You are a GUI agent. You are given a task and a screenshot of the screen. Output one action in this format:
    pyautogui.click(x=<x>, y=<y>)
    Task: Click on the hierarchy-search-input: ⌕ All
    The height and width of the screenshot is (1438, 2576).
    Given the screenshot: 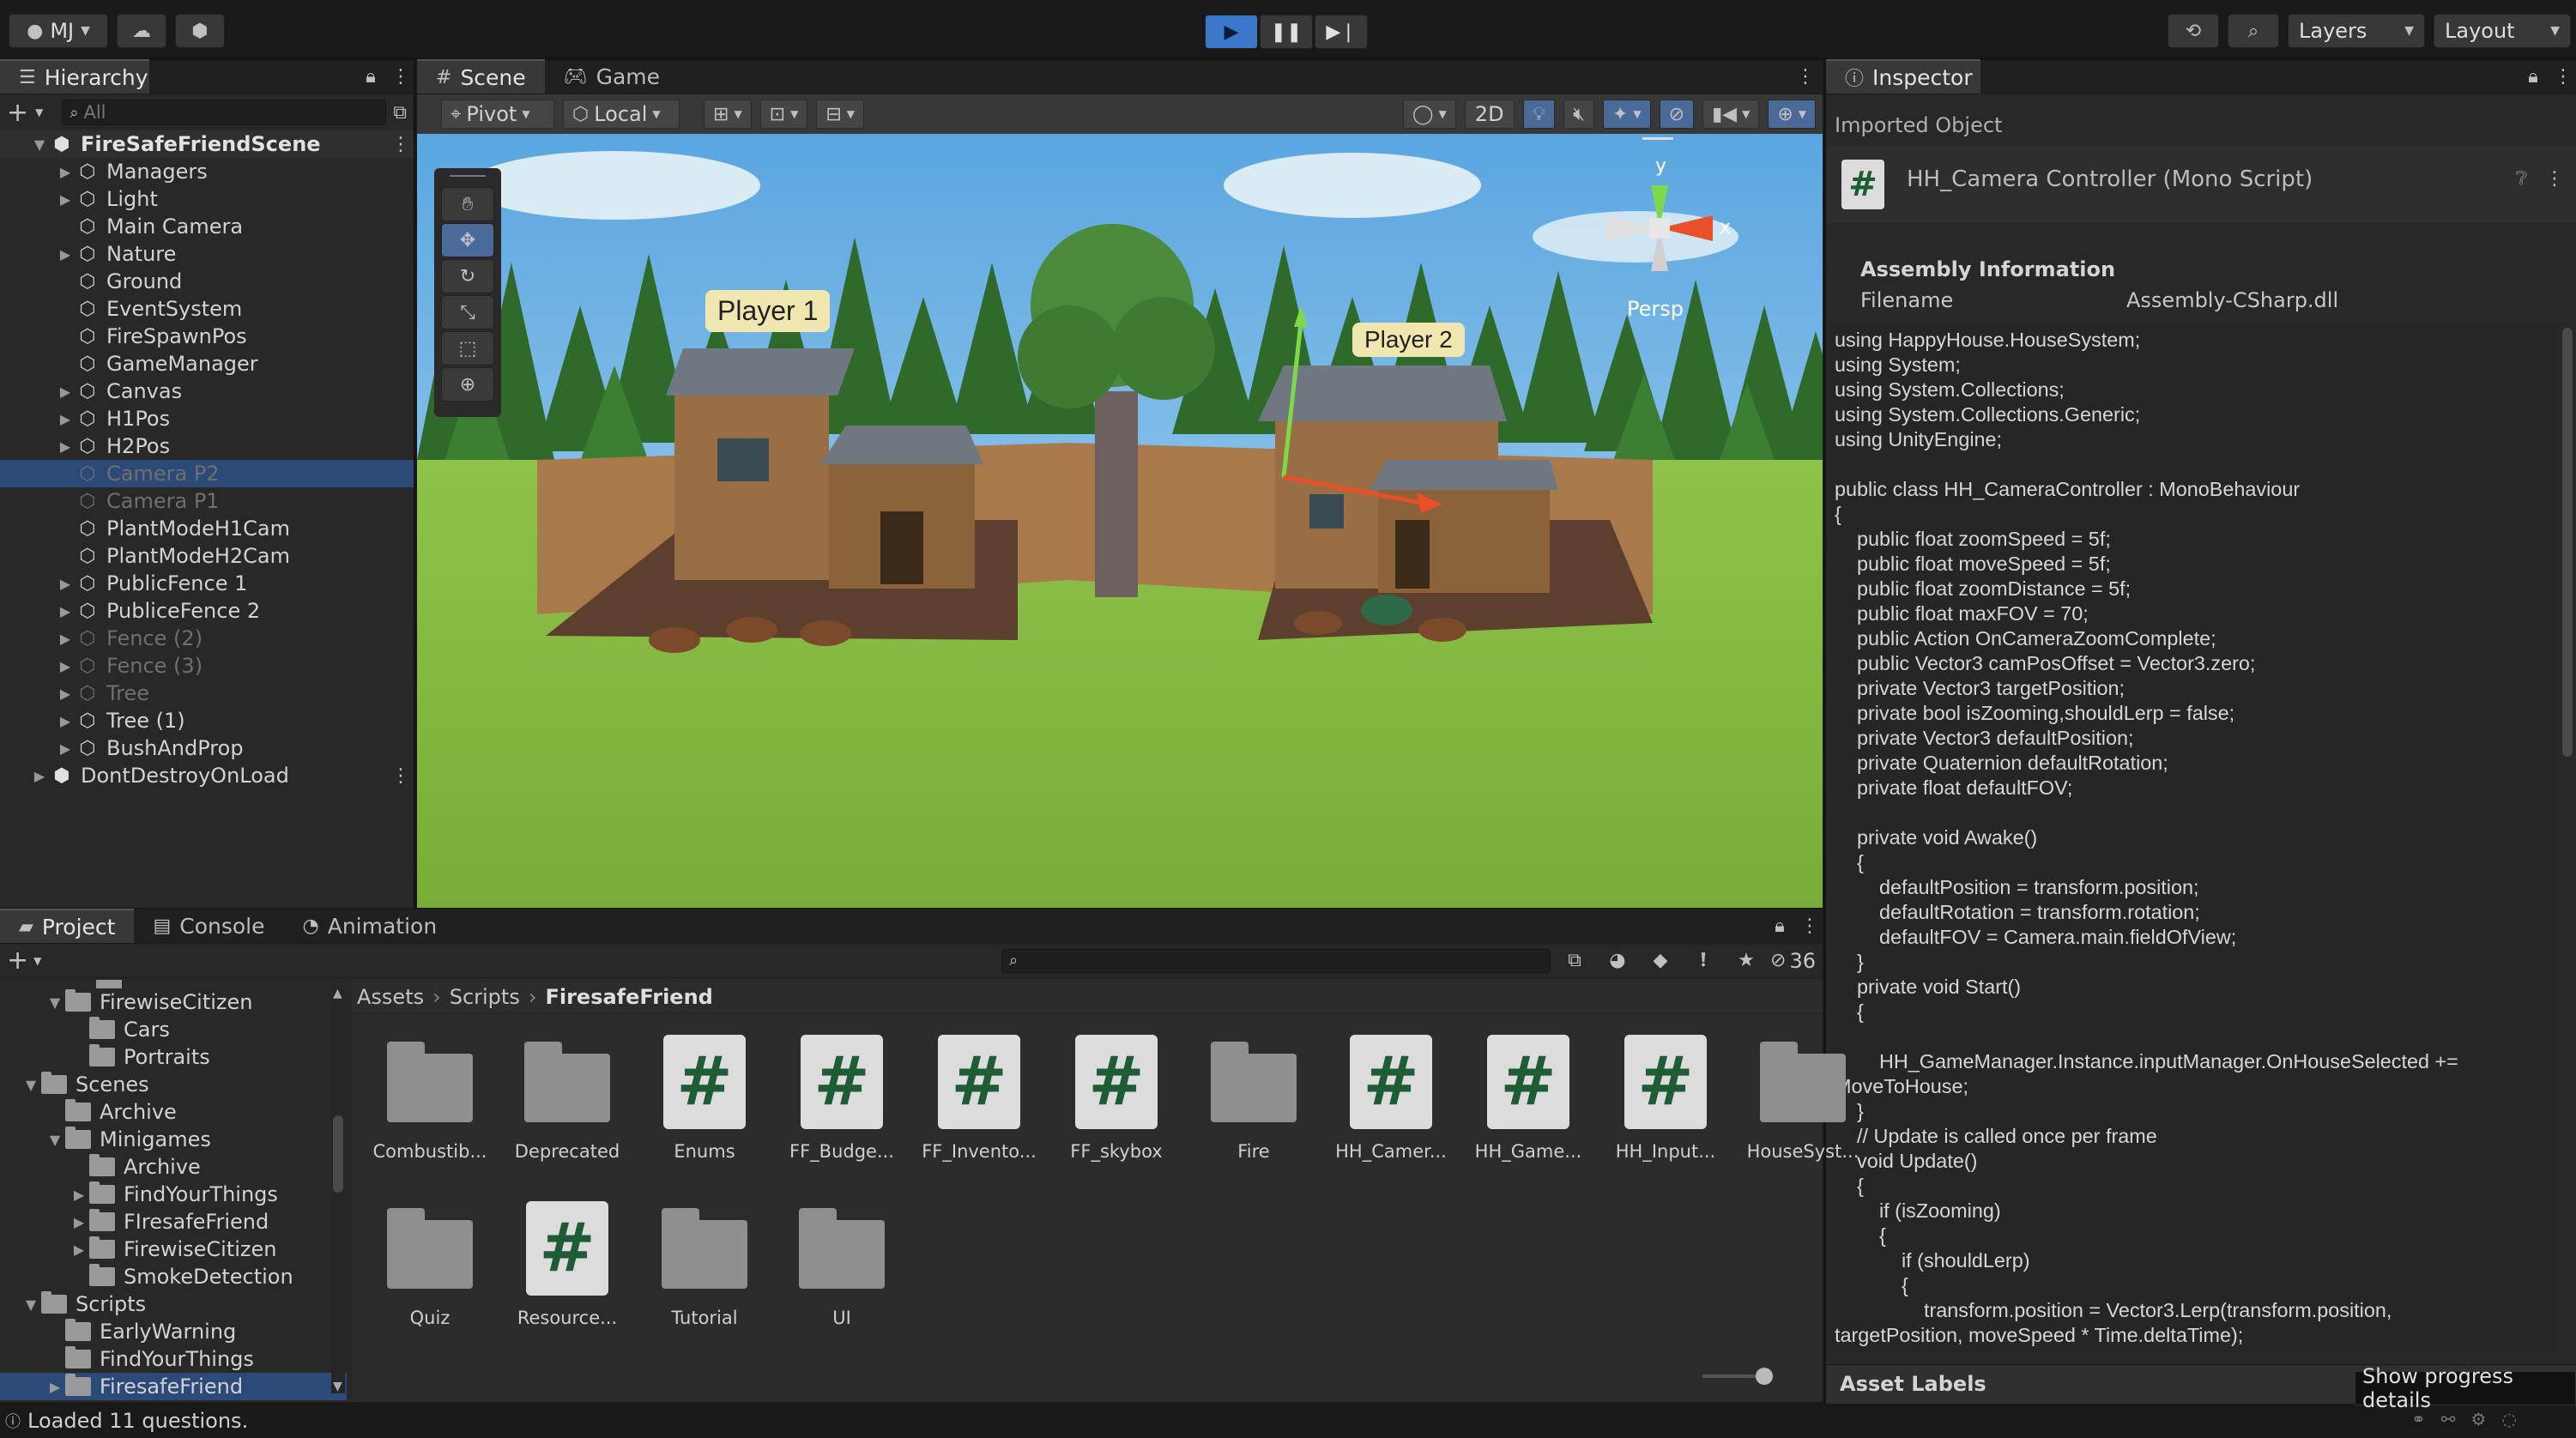 What is the action you would take?
    pyautogui.click(x=224, y=112)
    